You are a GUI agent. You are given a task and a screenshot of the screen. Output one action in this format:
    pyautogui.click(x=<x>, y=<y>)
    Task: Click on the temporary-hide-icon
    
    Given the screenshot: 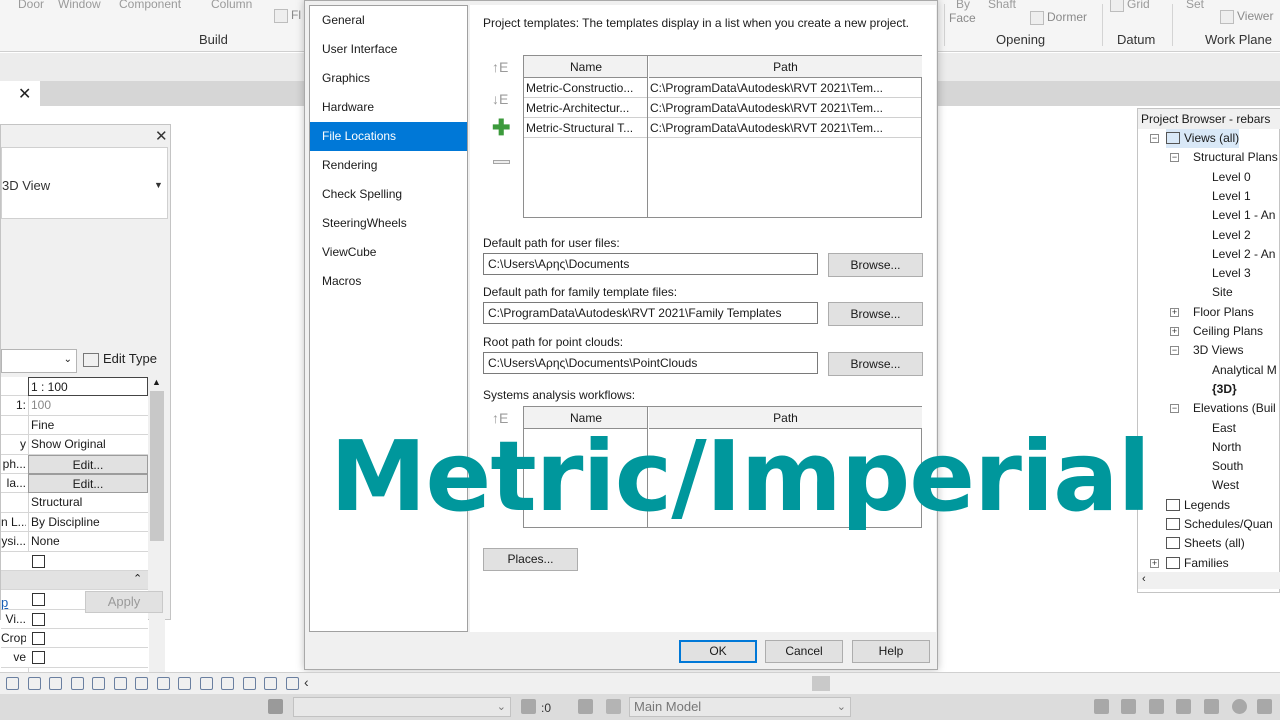 What is the action you would take?
    pyautogui.click(x=184, y=683)
    